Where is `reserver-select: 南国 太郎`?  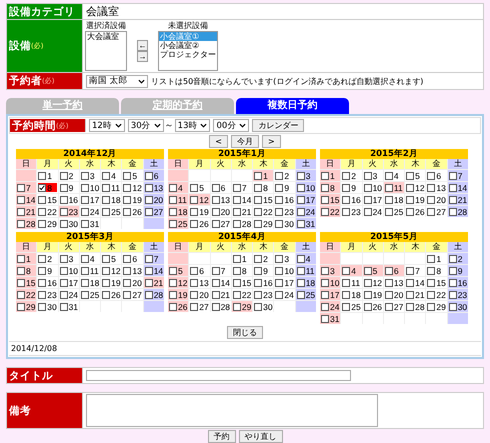
reserver-select: 南国 太郎 is located at coordinates (117, 81).